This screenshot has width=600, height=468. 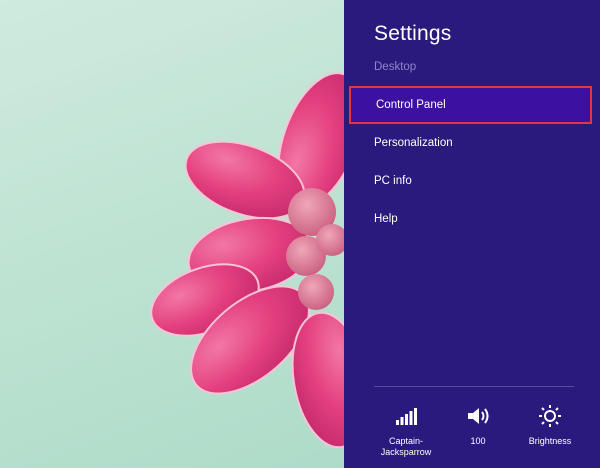 What do you see at coordinates (472, 143) in the screenshot?
I see `menu-item-personalization: Personalization` at bounding box center [472, 143].